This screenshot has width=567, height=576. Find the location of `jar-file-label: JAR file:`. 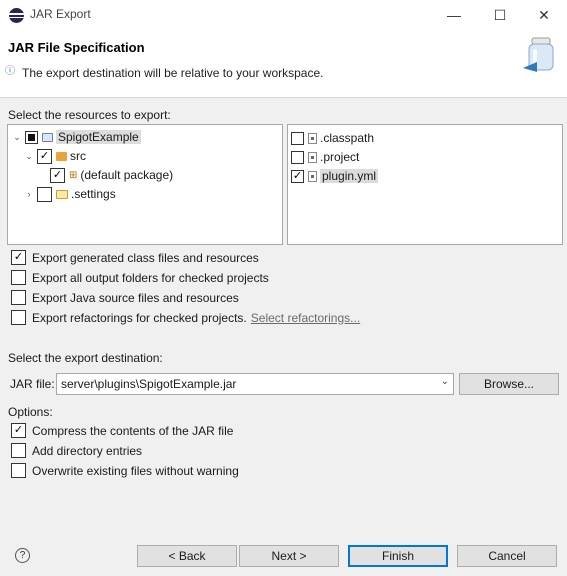

jar-file-label: JAR file: is located at coordinates (32, 384).